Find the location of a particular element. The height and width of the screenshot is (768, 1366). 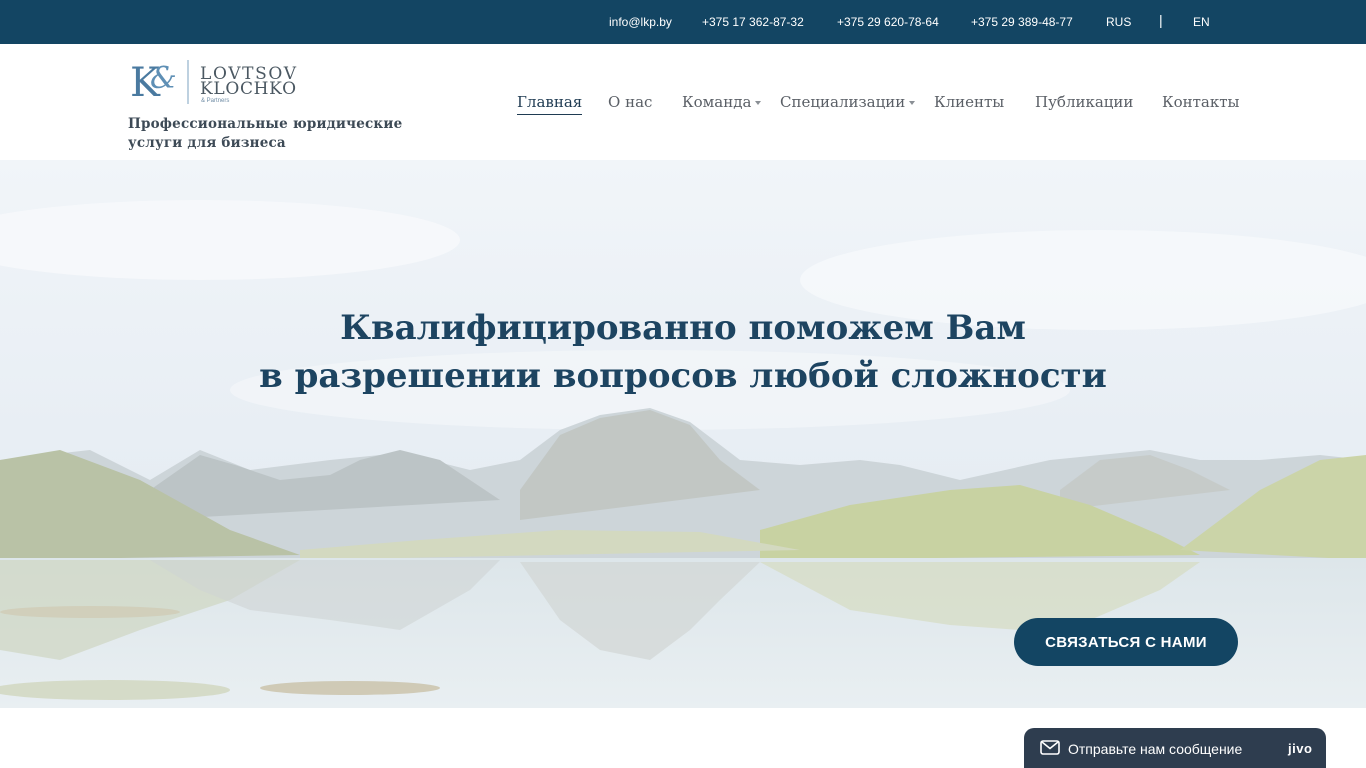

chat-widget: Отправьте нам сообщение jivo is located at coordinates (1175, 748).